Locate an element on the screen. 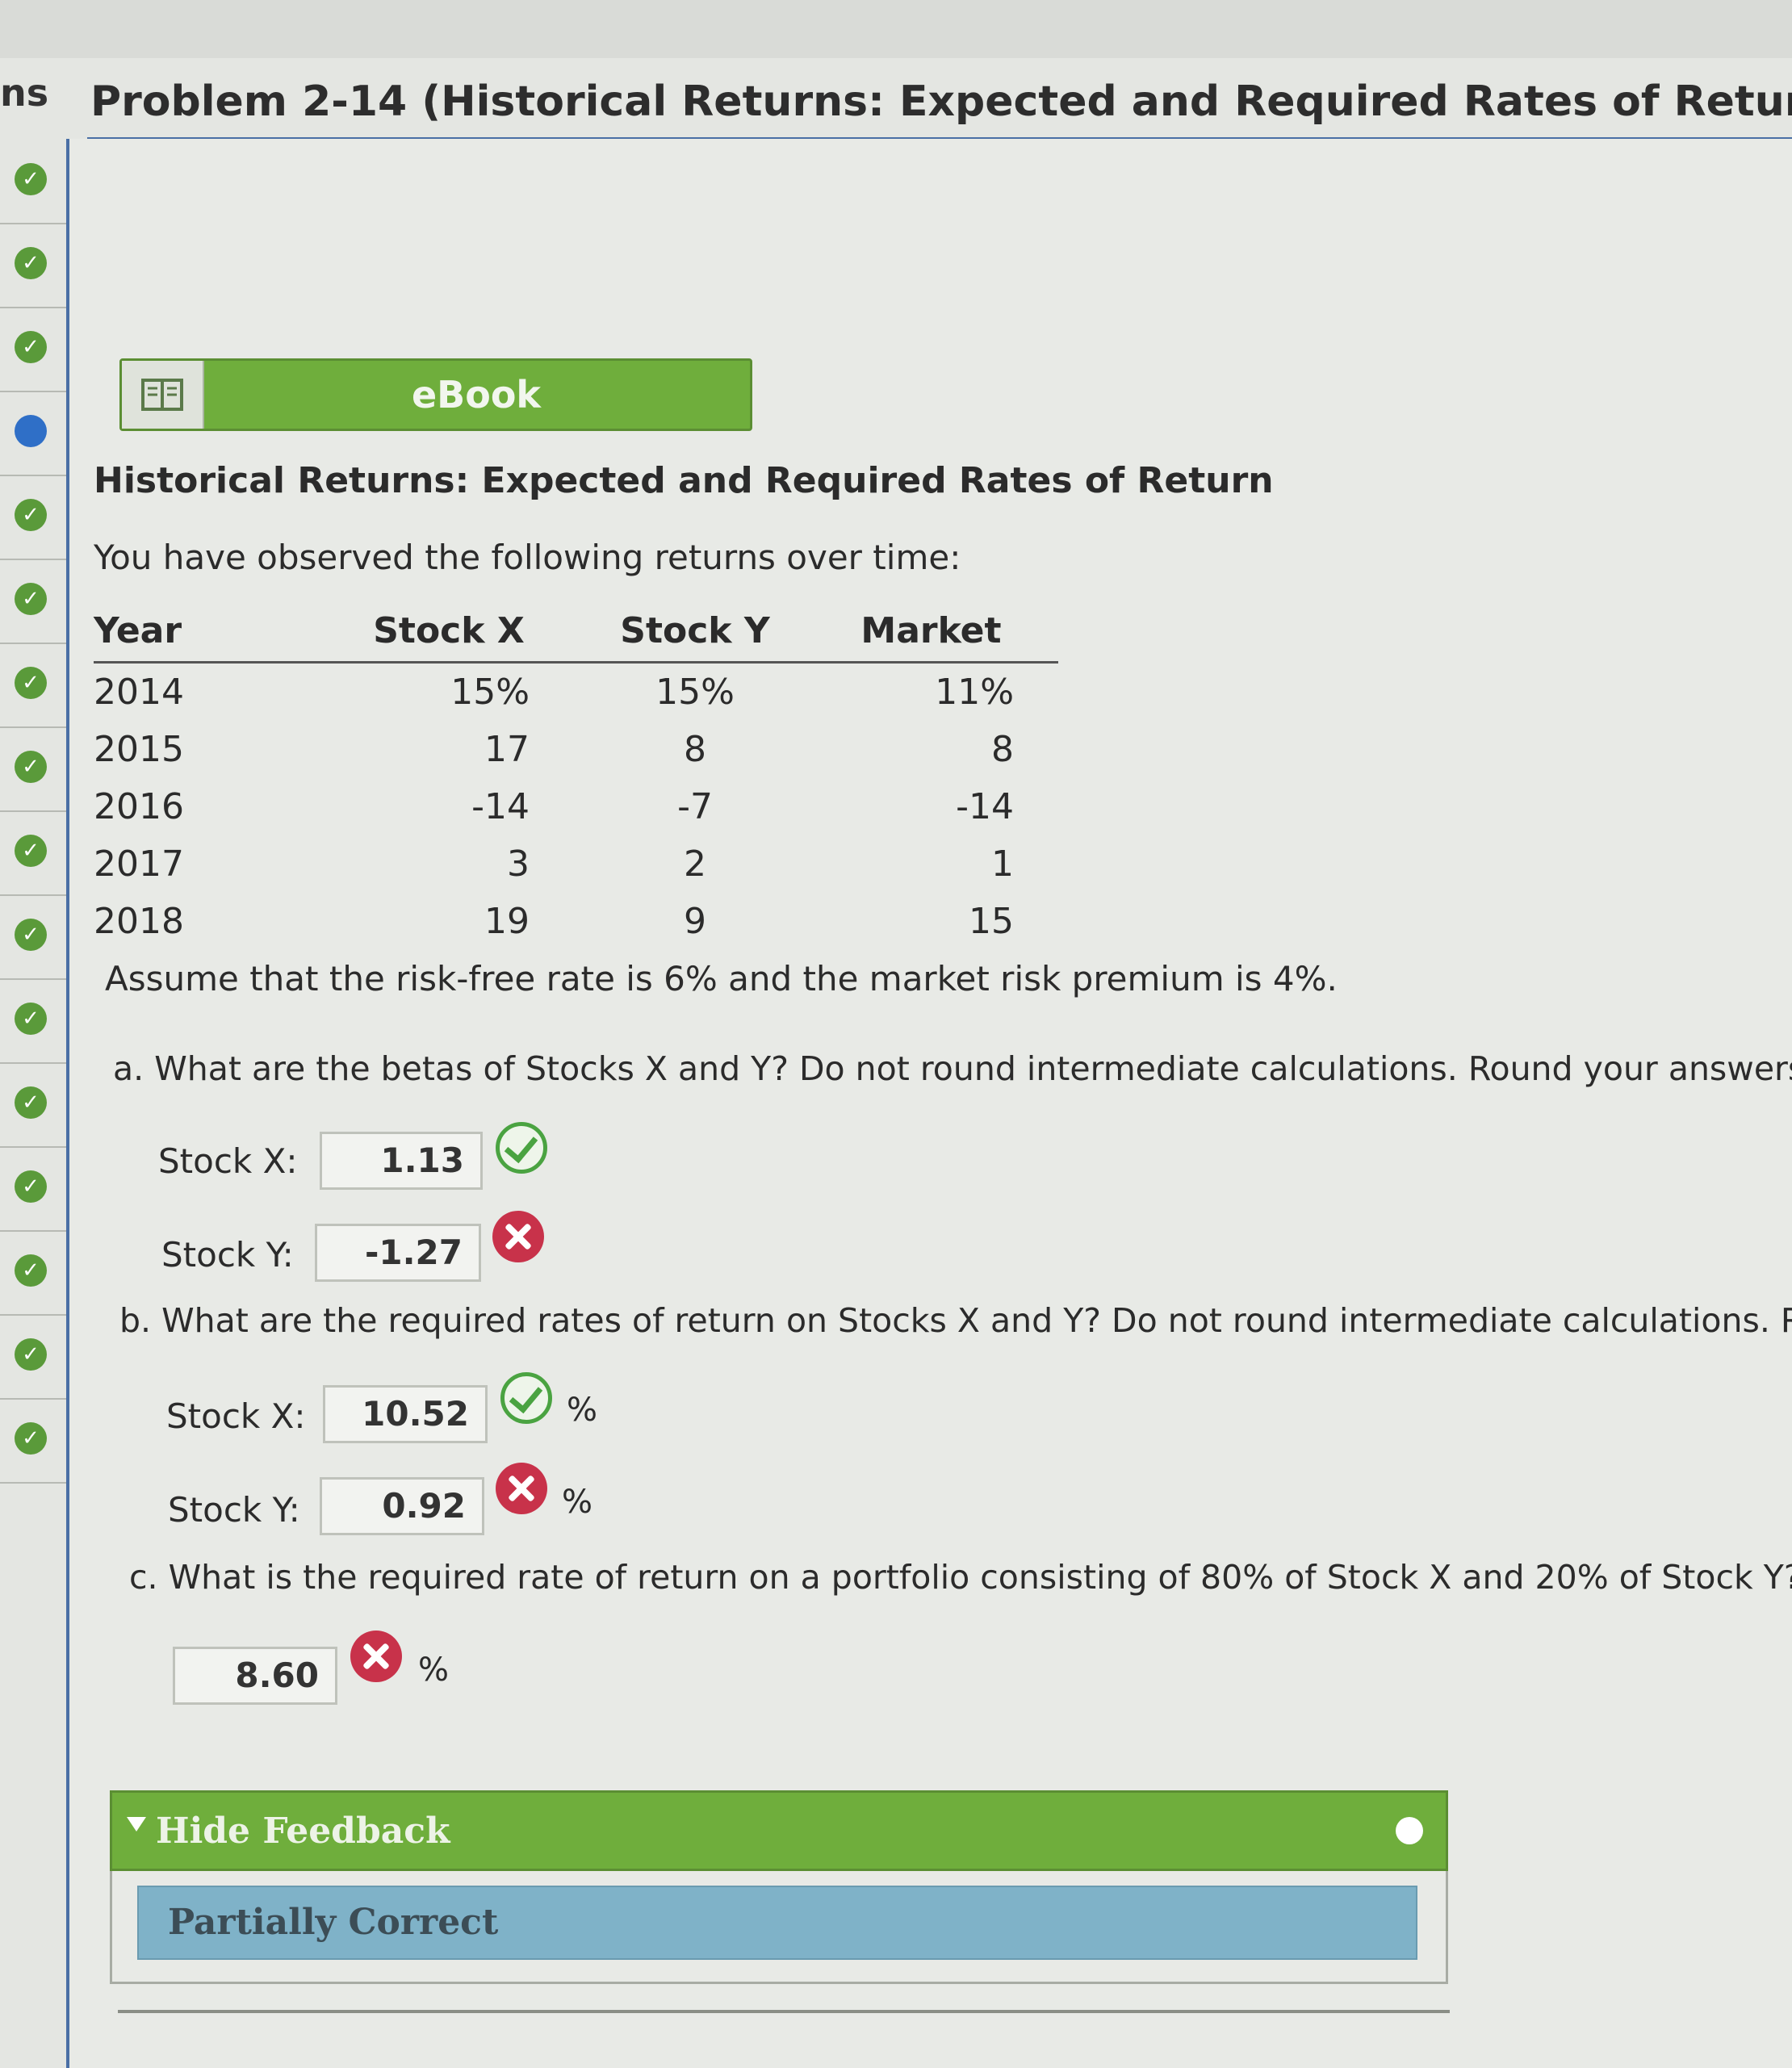 The width and height of the screenshot is (1792, 2068). question-nav: ✓ ✓ ✓ ✓ ✓ ✓ ✓ ✓ ✓ ✓ ✓ ✓ ✓ ✓ ✓ is located at coordinates (33, 833).